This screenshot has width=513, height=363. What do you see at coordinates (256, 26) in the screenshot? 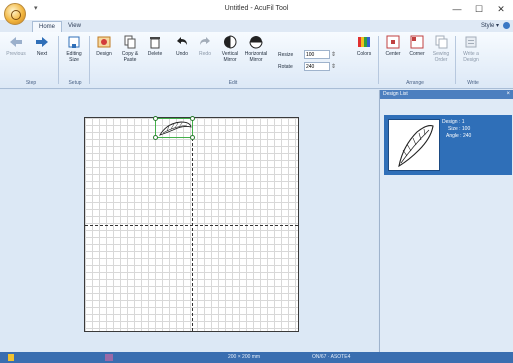
I see `ribbon-tab-row: Home View Style ▾` at bounding box center [256, 26].